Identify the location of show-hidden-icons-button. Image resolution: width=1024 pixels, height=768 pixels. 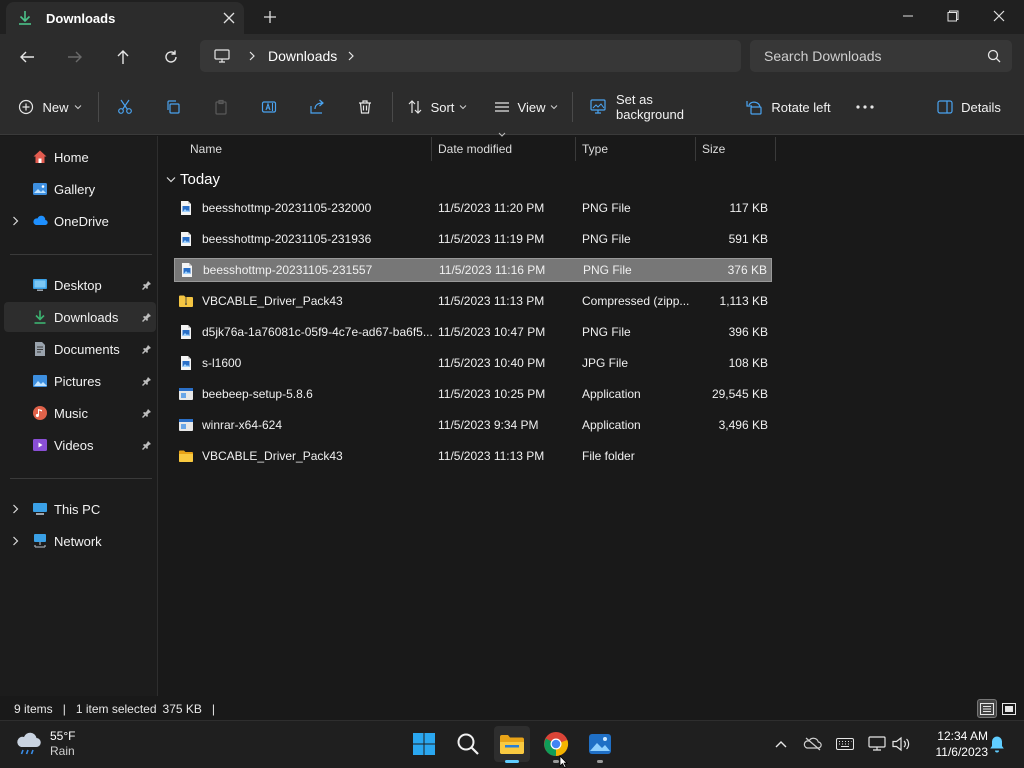
(781, 744).